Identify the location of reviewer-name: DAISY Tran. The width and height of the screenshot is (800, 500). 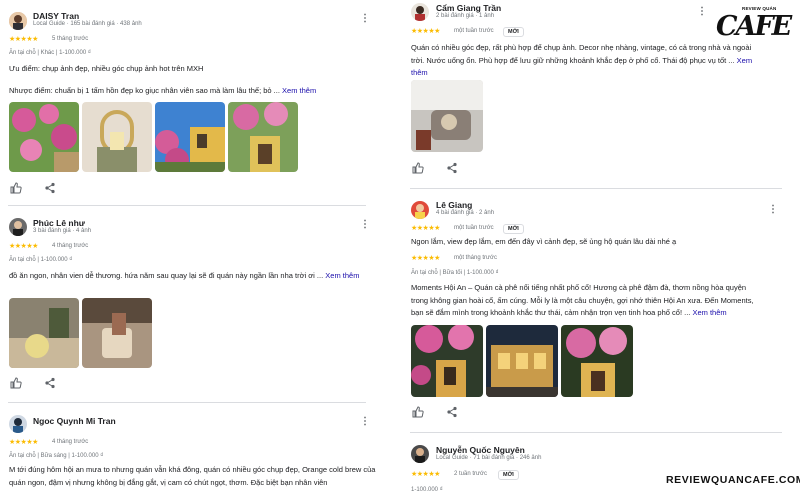
(56, 16).